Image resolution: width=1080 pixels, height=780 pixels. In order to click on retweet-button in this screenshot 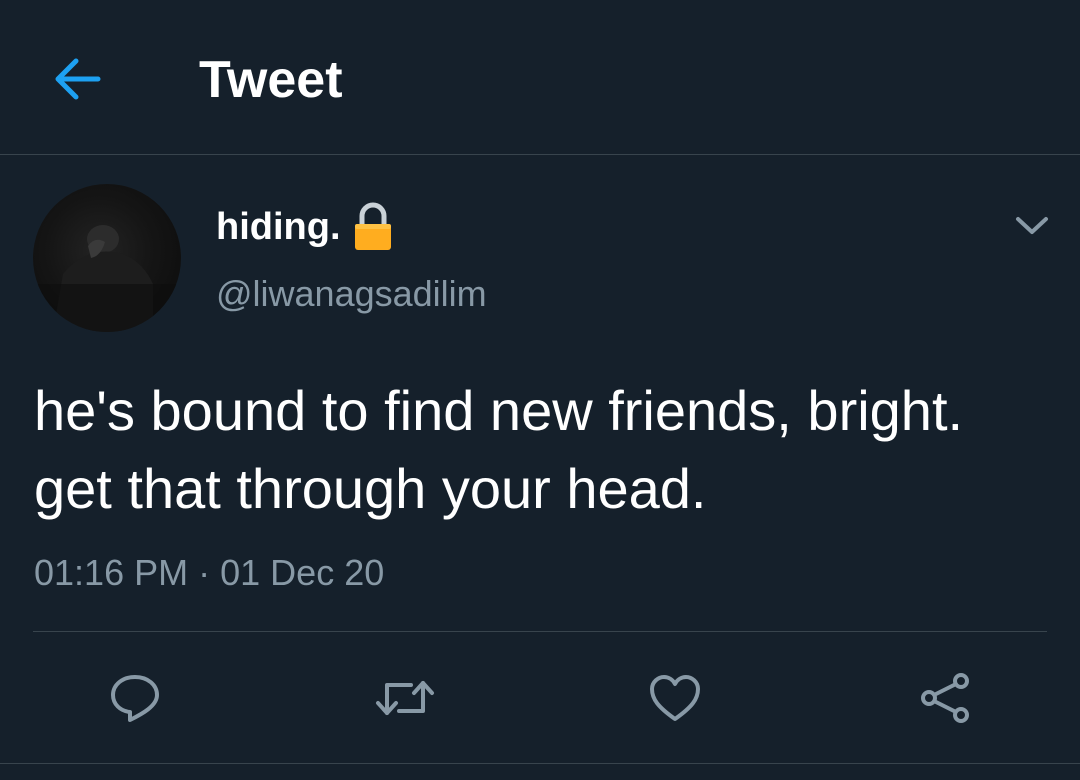, I will do `click(405, 698)`.